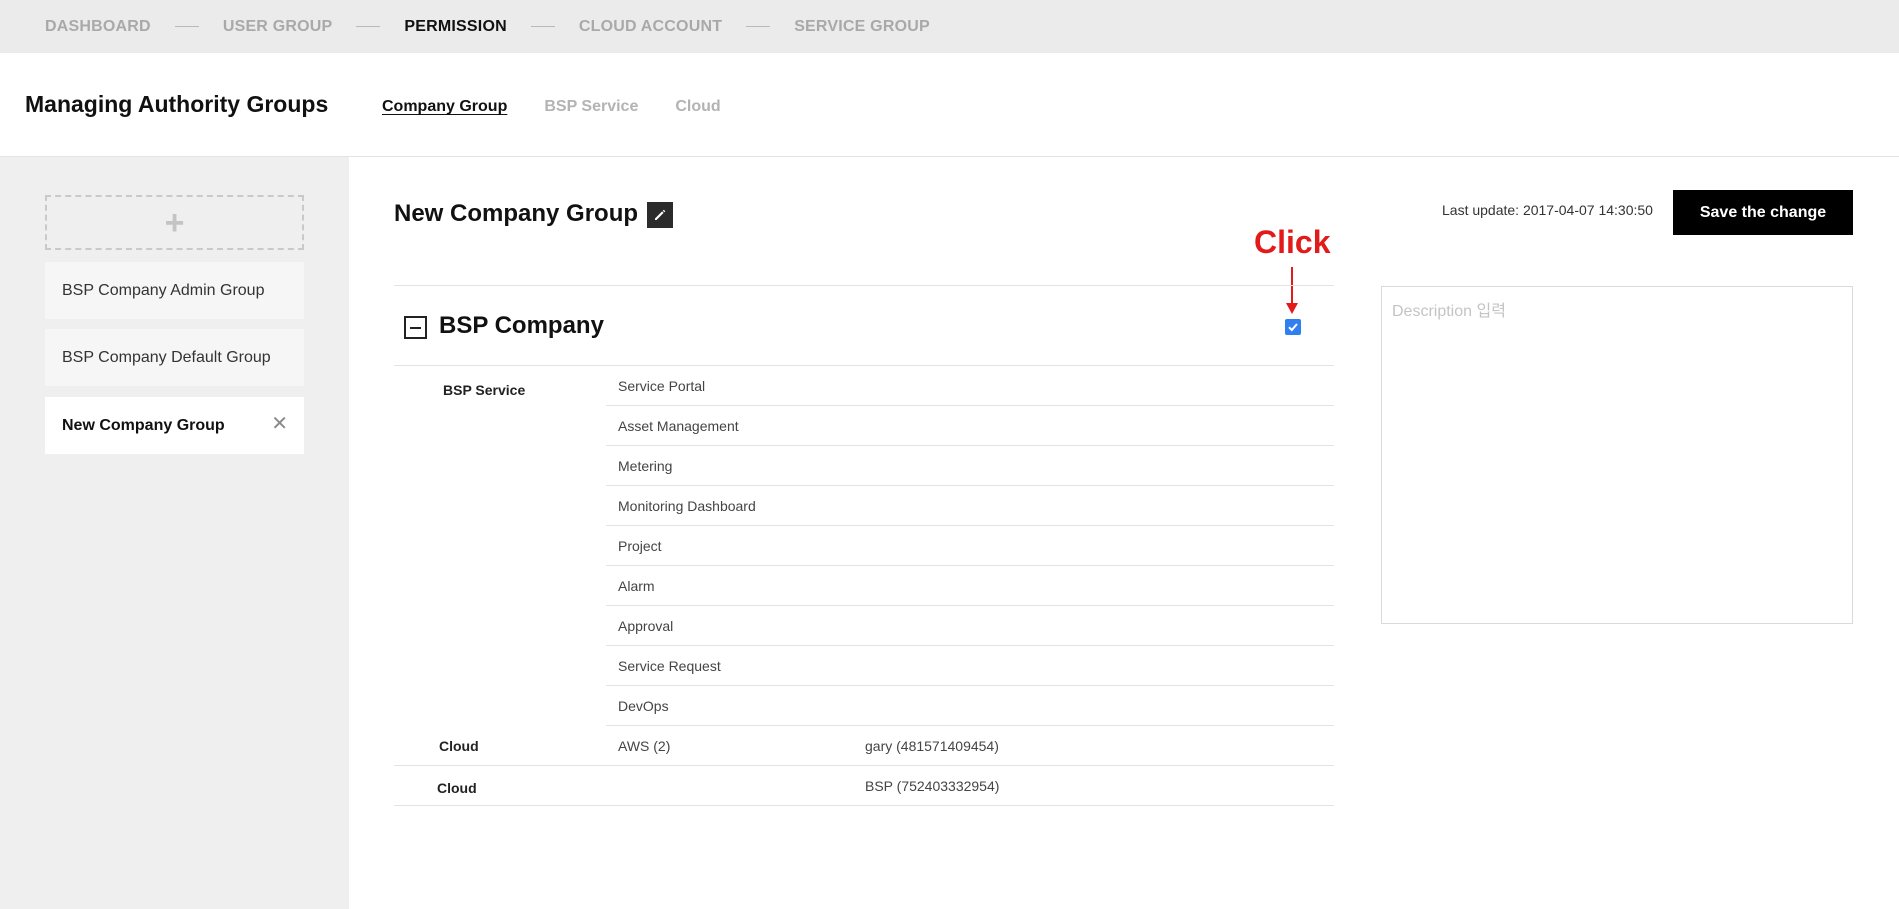 This screenshot has width=1899, height=909. What do you see at coordinates (970, 586) in the screenshot?
I see `service-row: Alarm` at bounding box center [970, 586].